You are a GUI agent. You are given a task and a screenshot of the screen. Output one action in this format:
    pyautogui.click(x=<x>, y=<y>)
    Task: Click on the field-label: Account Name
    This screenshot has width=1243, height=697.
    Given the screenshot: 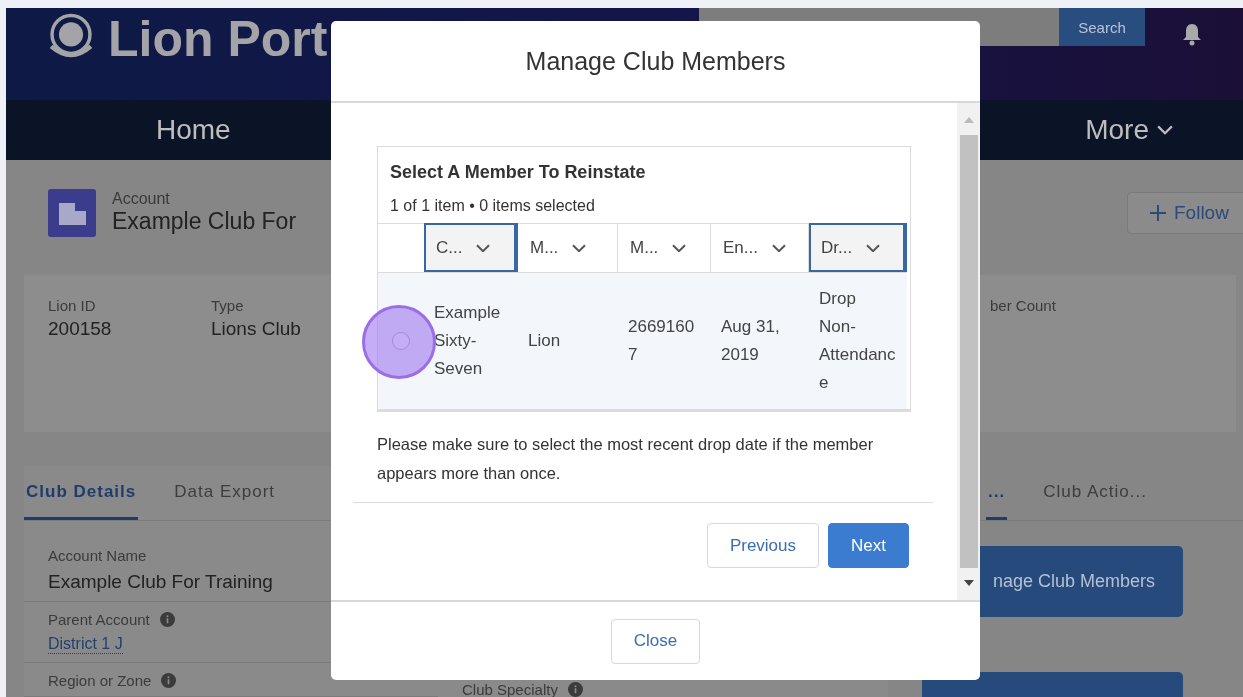 What is the action you would take?
    pyautogui.click(x=98, y=555)
    